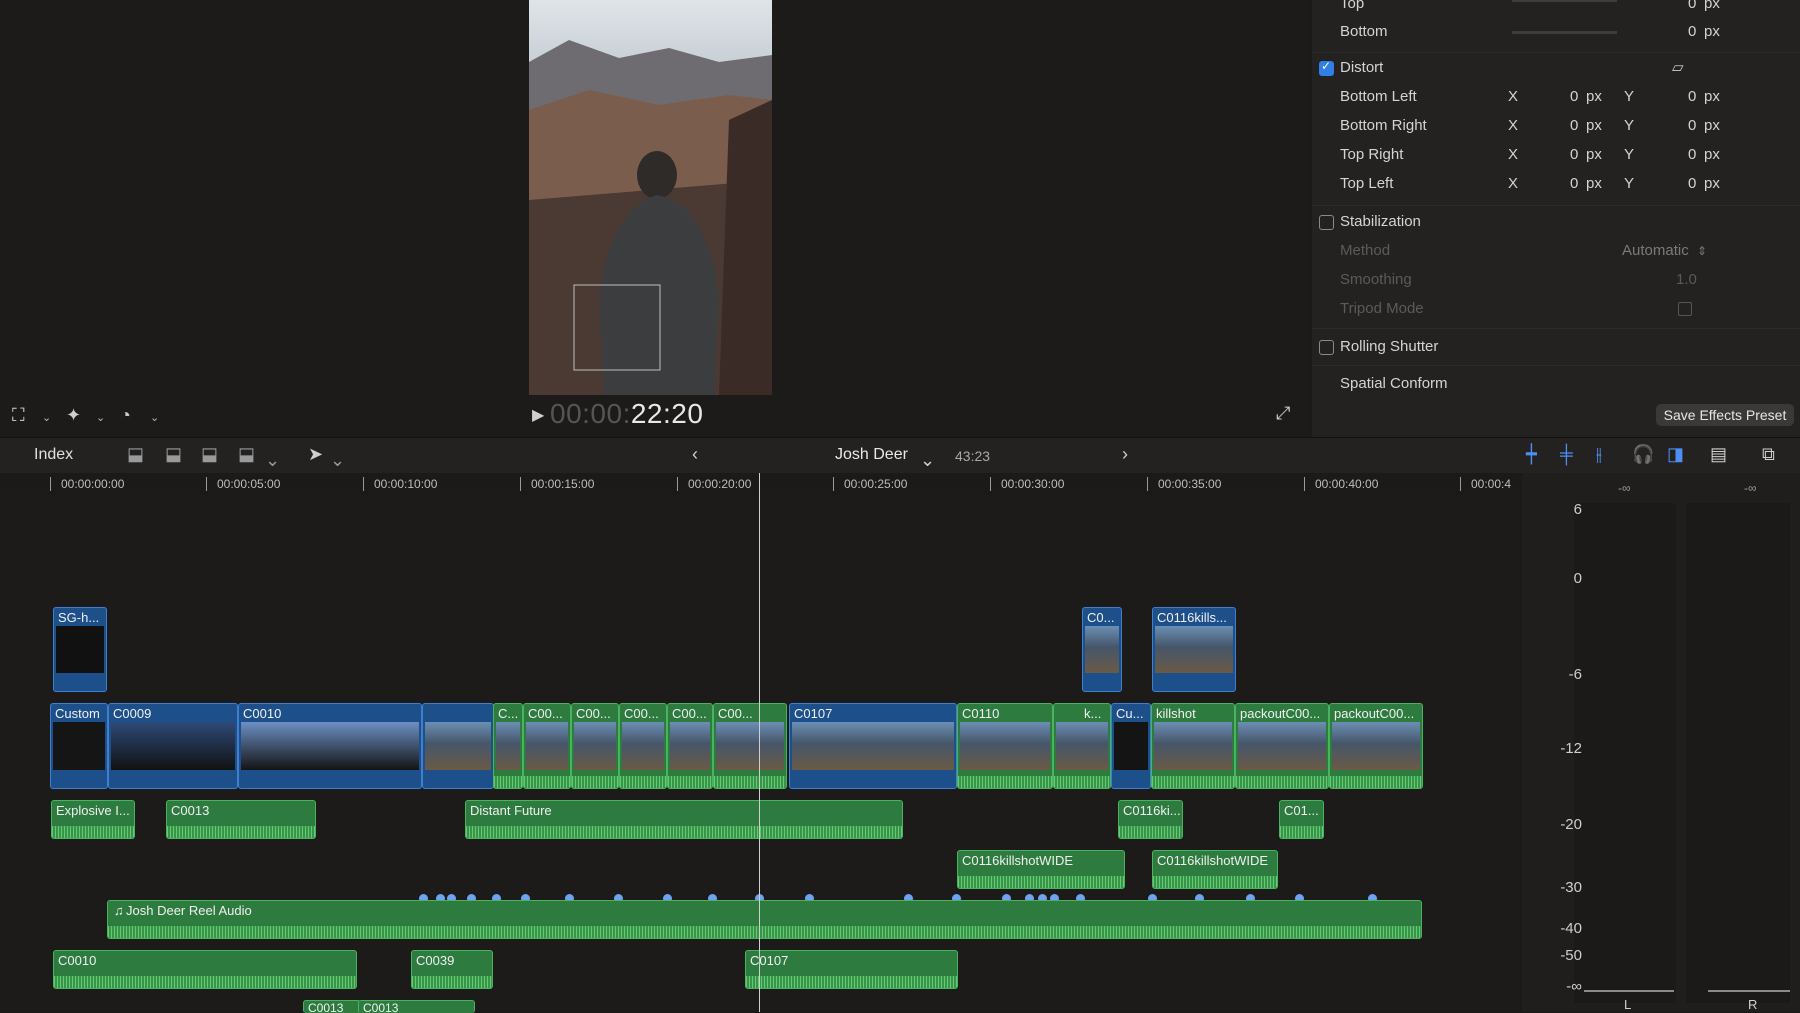  I want to click on timeline-clip: C0110, so click(1005, 746).